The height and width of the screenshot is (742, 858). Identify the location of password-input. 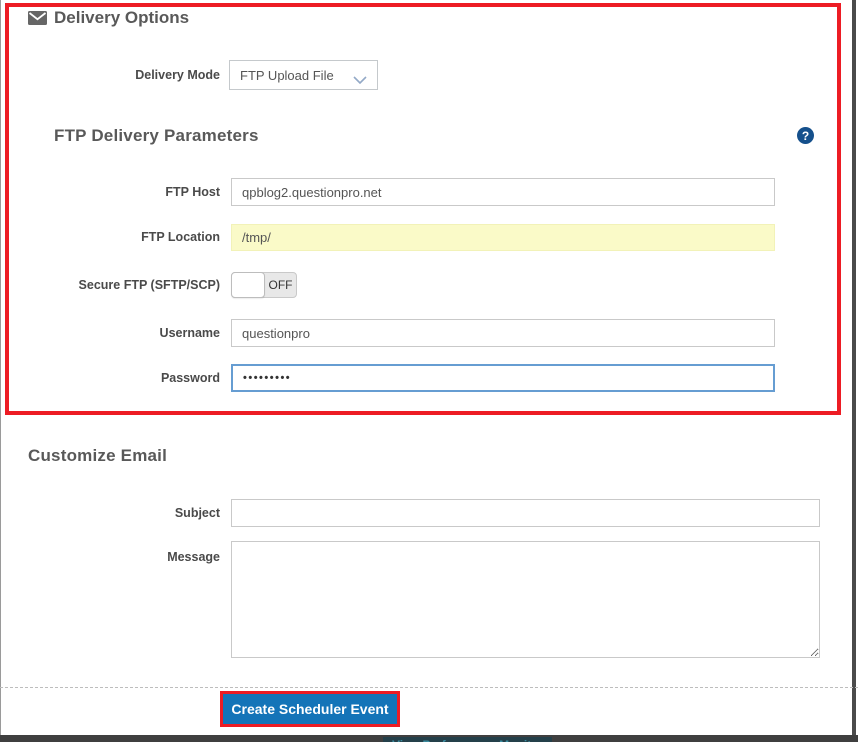
(503, 378).